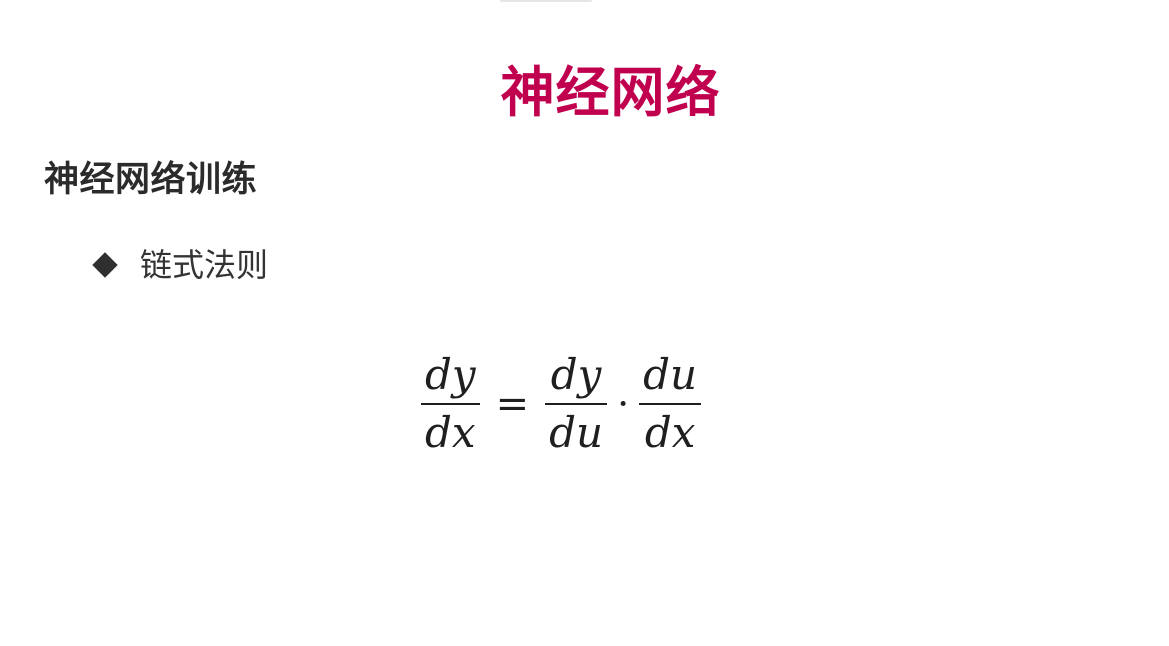 The image size is (1169, 646). I want to click on chain-rule-formula: dy dx = dy du · du dx, so click(561, 403).